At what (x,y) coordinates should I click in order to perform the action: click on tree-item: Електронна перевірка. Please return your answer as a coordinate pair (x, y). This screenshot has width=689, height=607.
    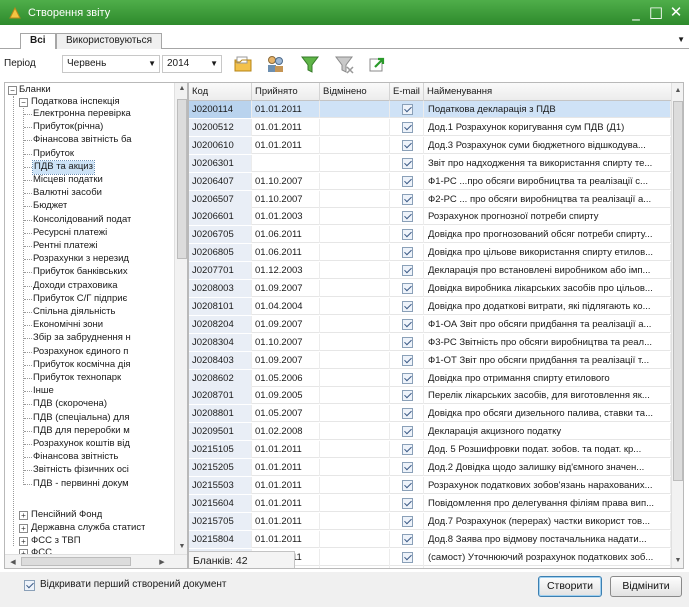
    Looking at the image, I should click on (82, 114).